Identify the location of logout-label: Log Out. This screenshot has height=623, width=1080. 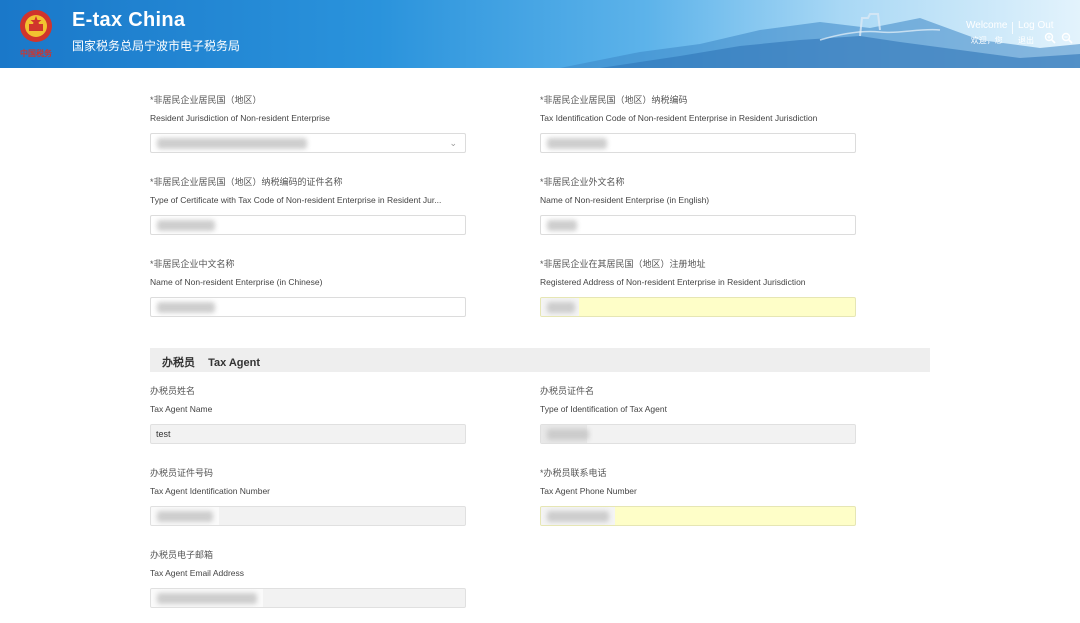
(1036, 25).